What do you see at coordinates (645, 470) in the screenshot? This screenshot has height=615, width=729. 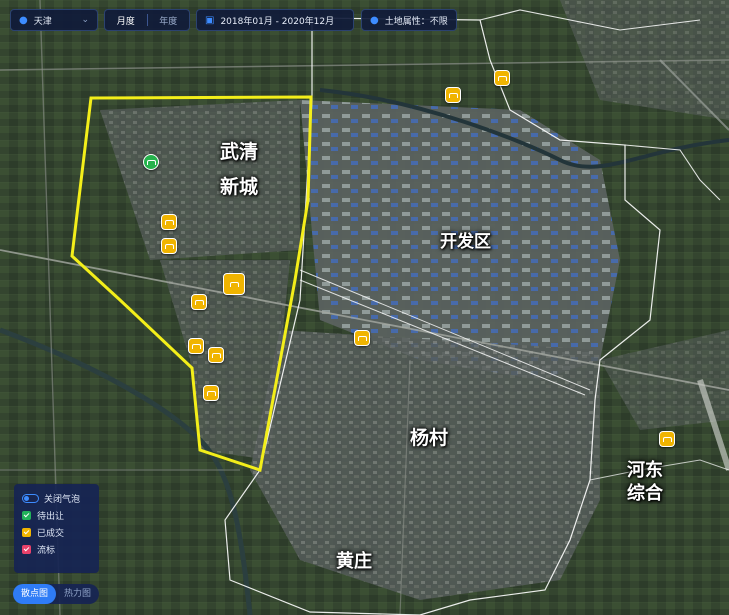 I see `region-label-hedong-line1: 河东` at bounding box center [645, 470].